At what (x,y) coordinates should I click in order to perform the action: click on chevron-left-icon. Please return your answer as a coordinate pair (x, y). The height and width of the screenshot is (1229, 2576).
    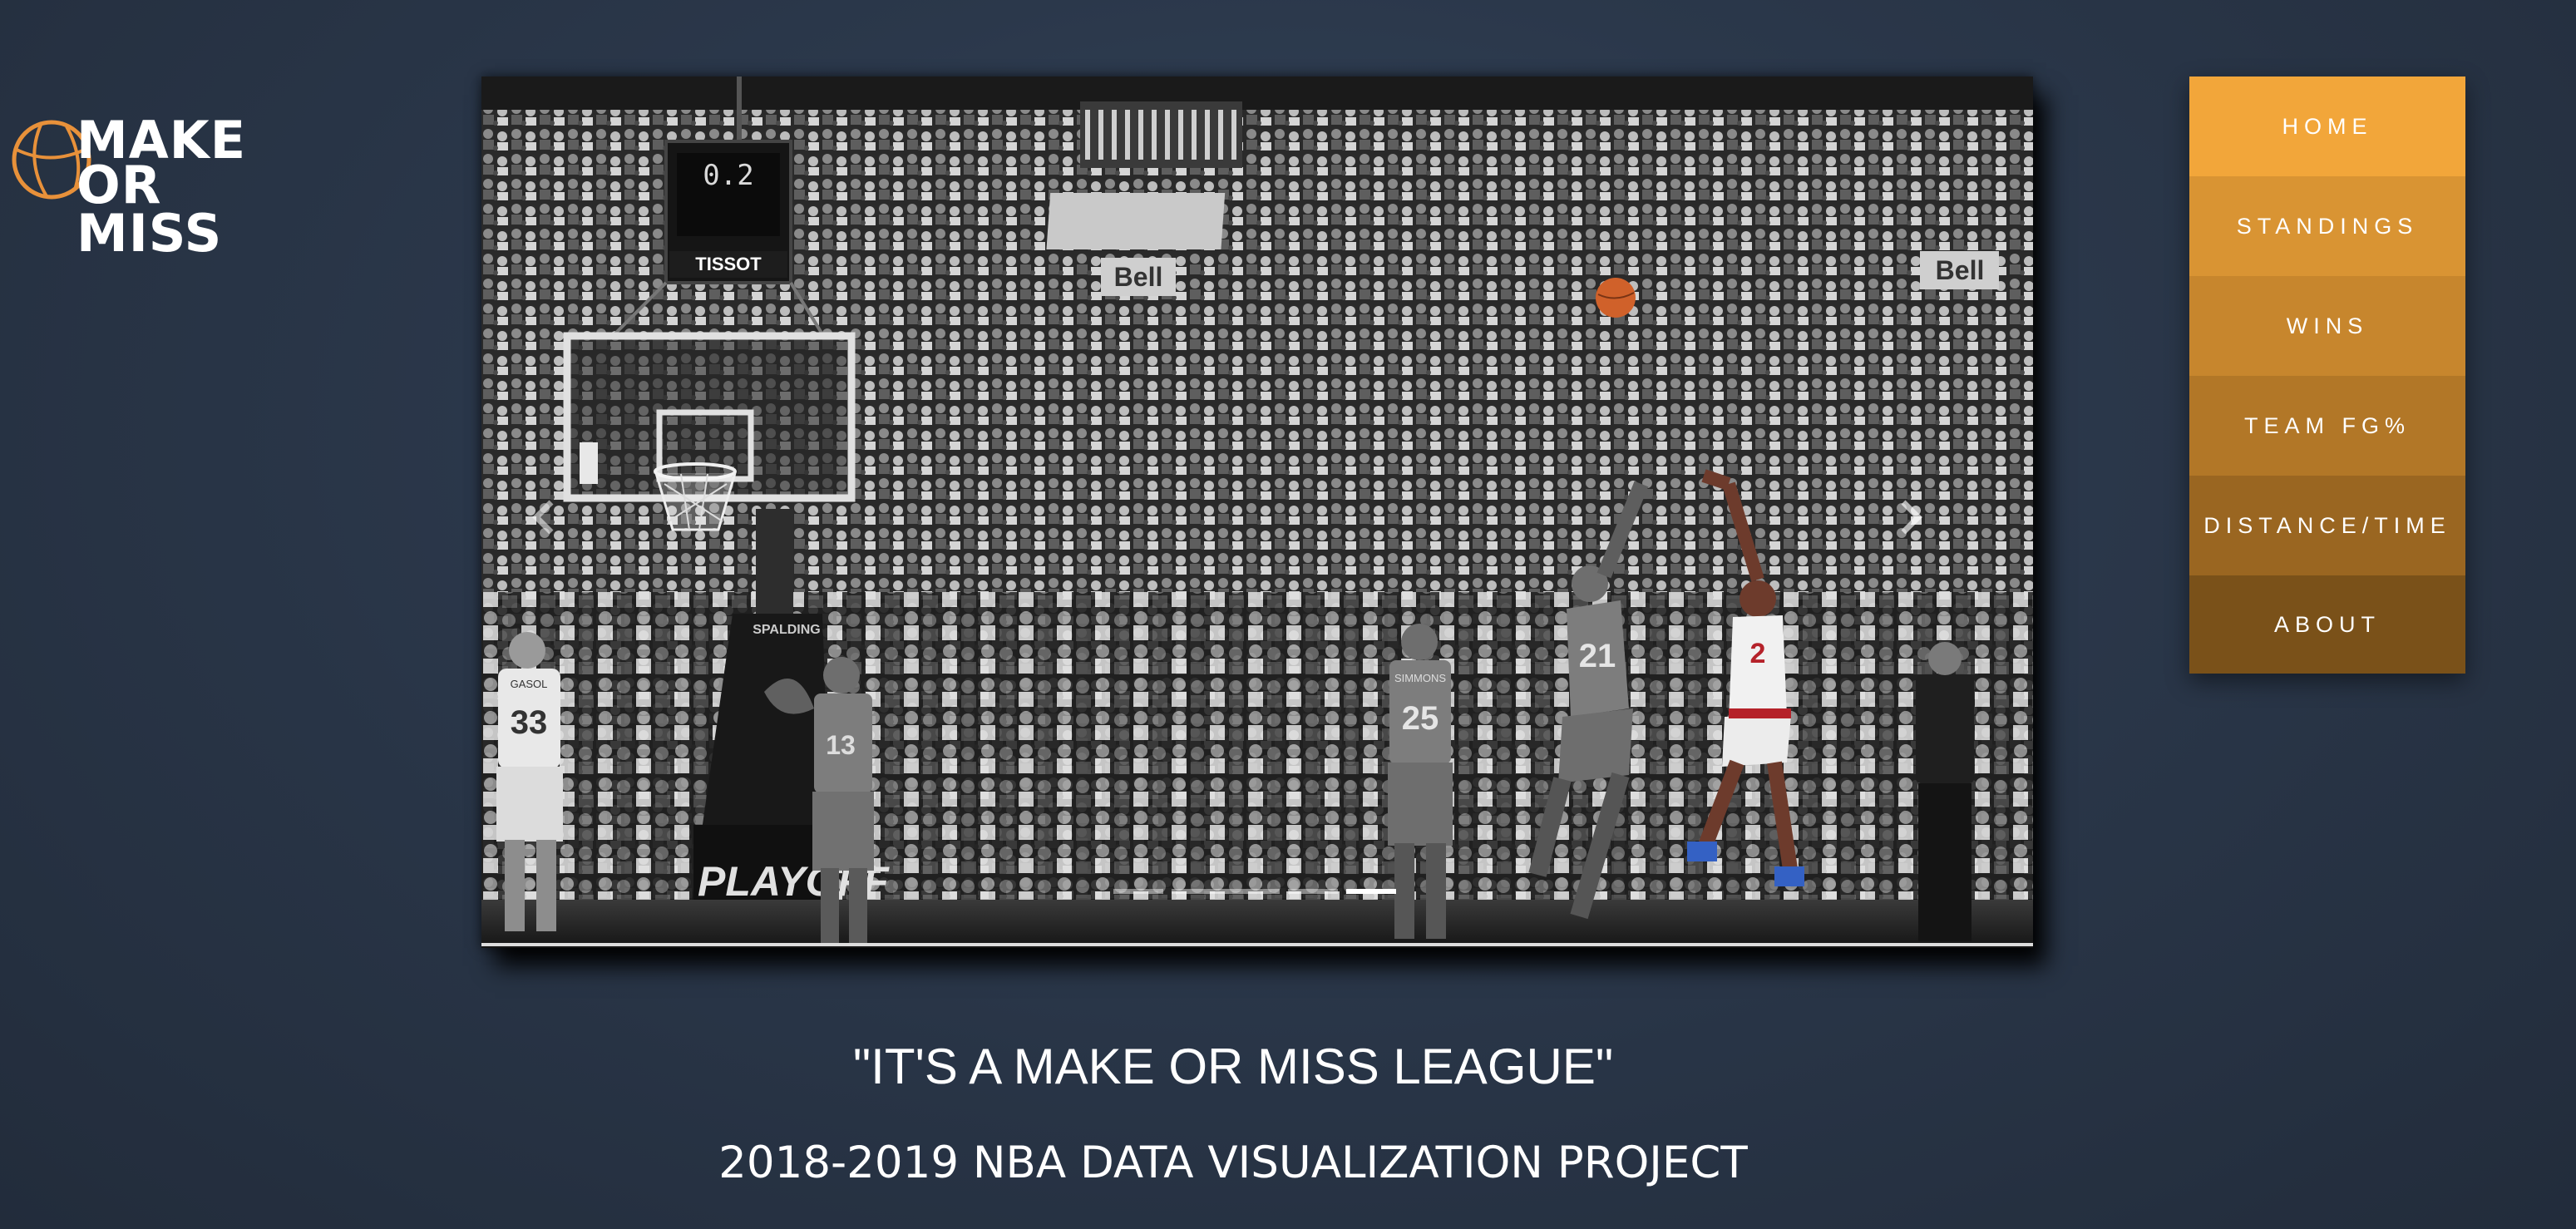
    Looking at the image, I should click on (543, 518).